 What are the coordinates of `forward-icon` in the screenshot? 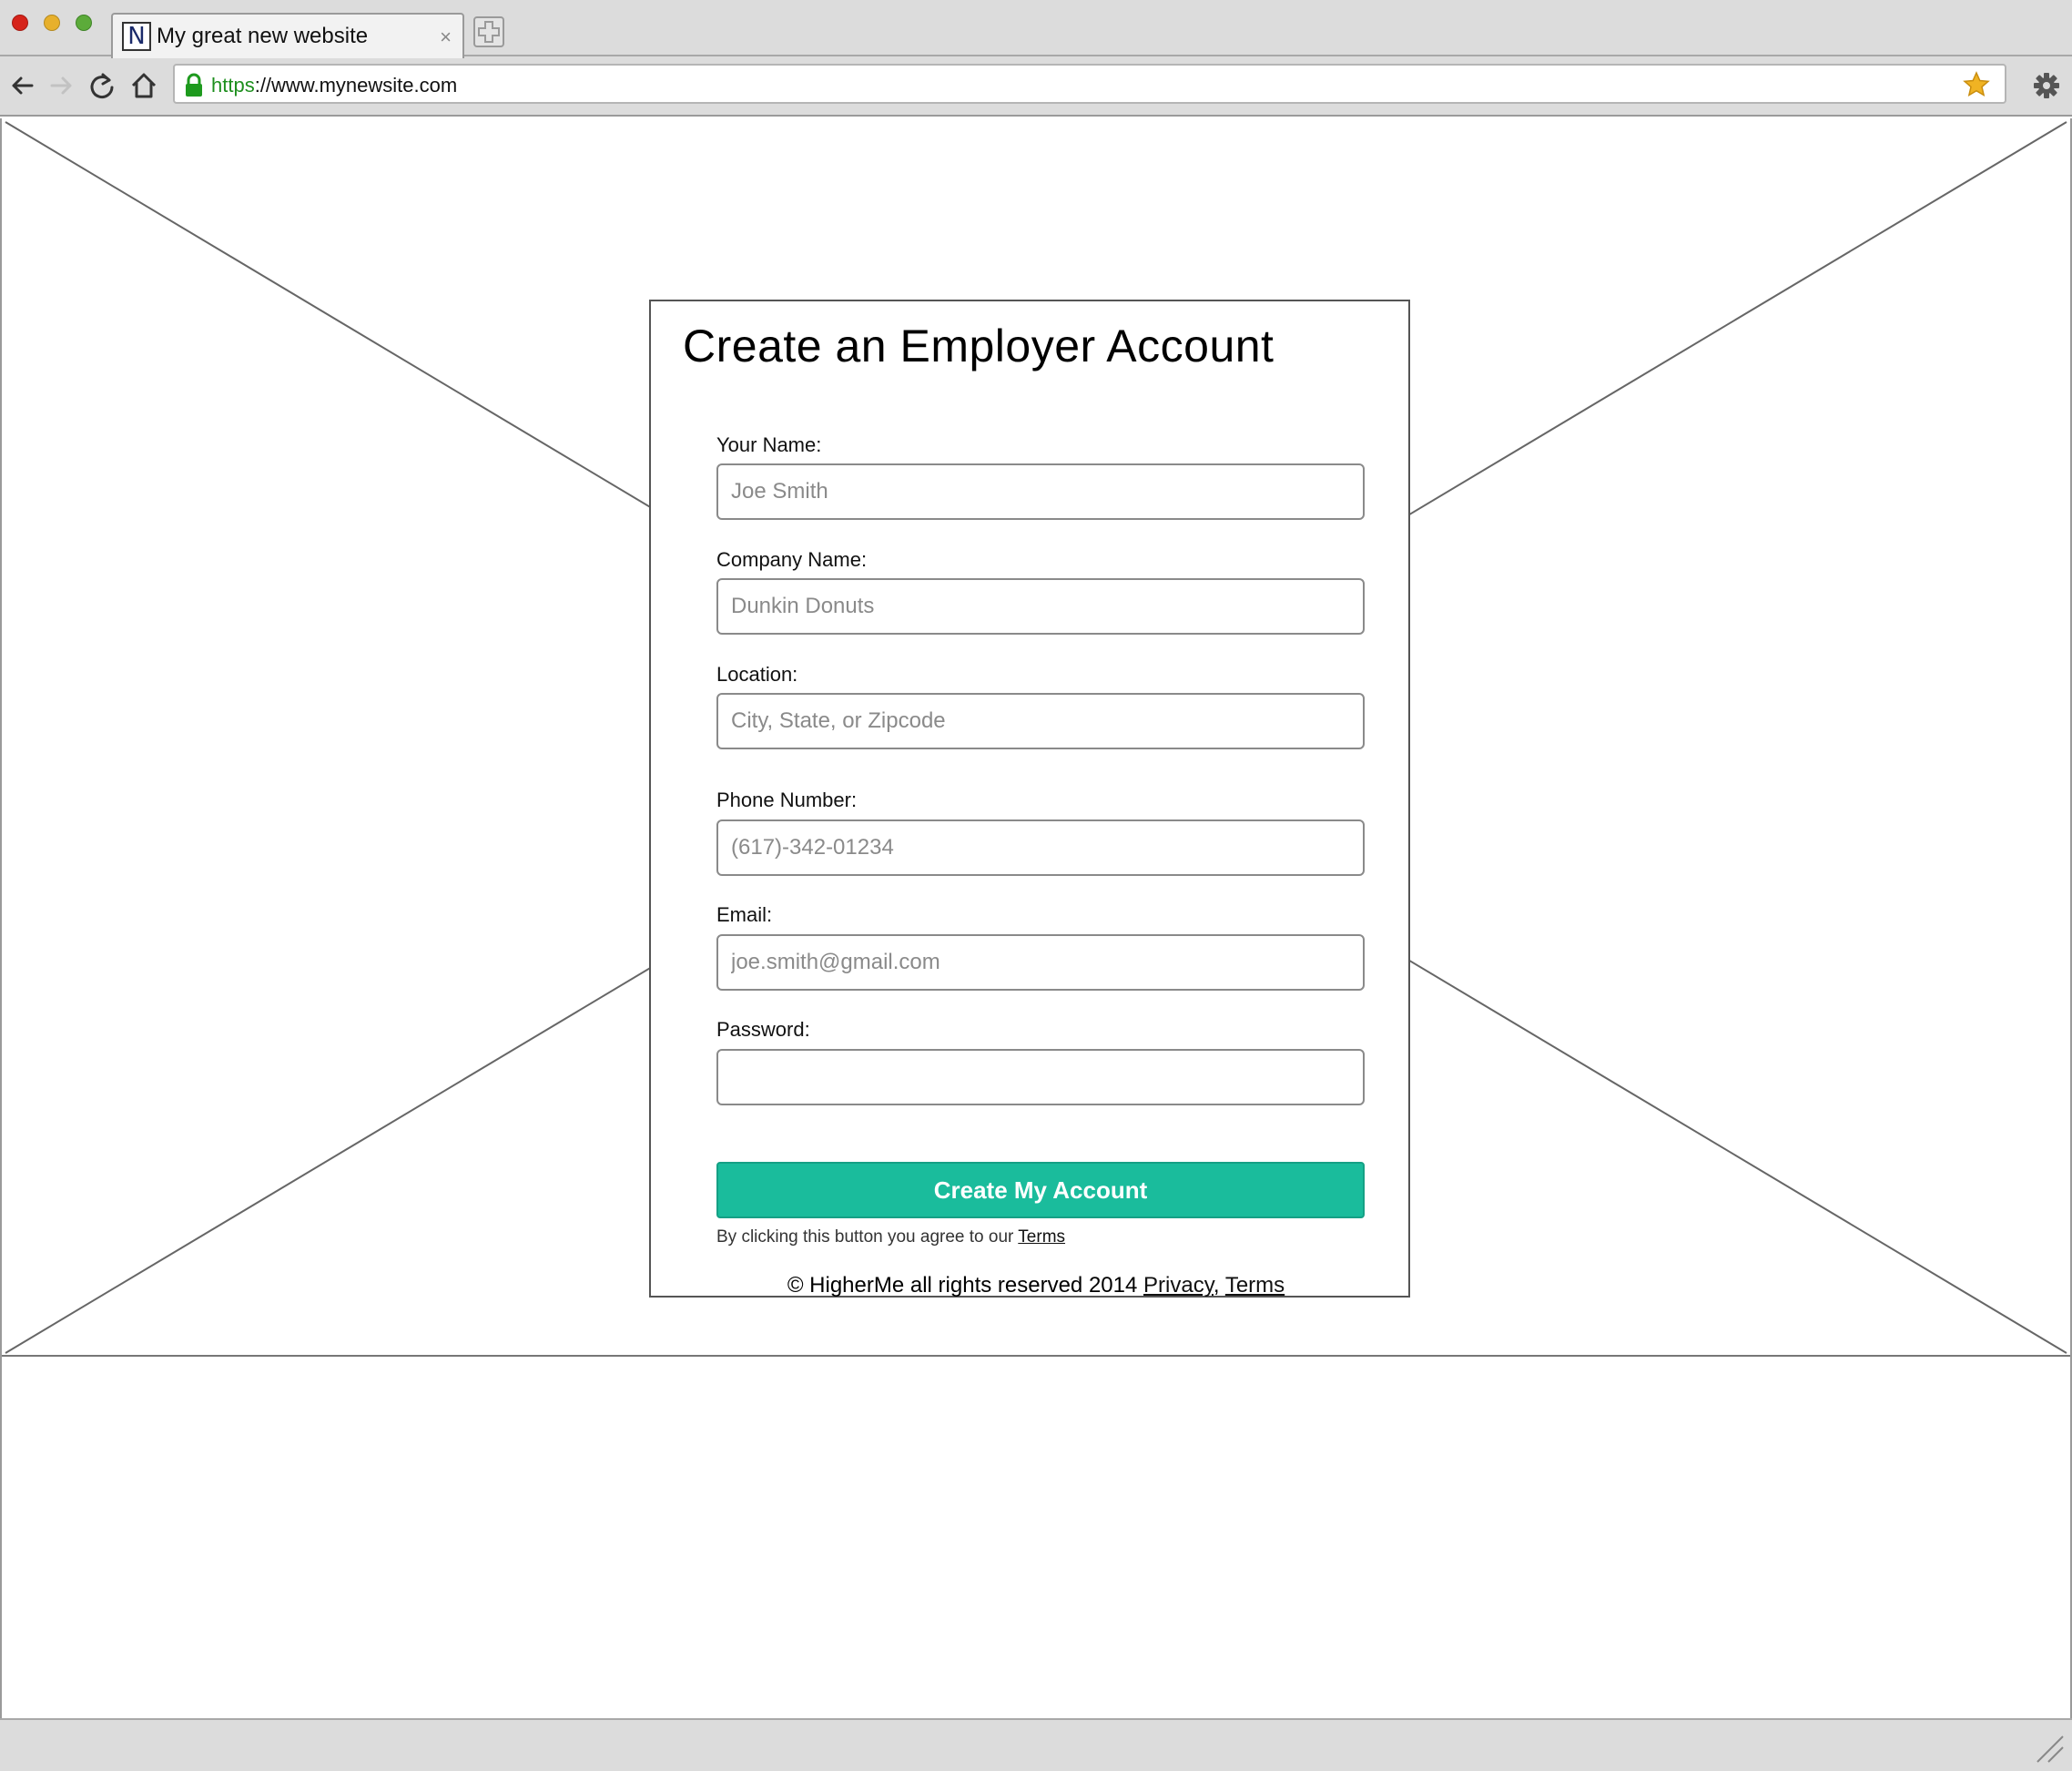 It's located at (61, 85).